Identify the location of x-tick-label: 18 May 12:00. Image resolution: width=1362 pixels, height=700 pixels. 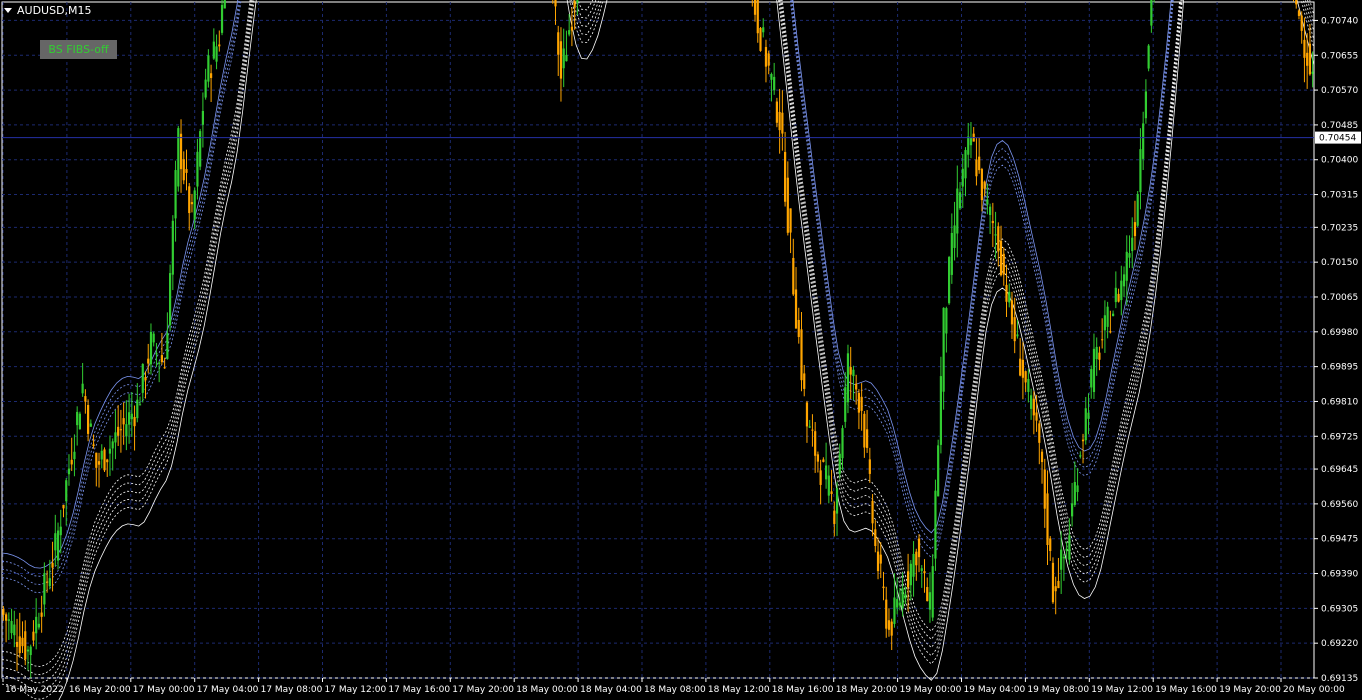
(739, 690).